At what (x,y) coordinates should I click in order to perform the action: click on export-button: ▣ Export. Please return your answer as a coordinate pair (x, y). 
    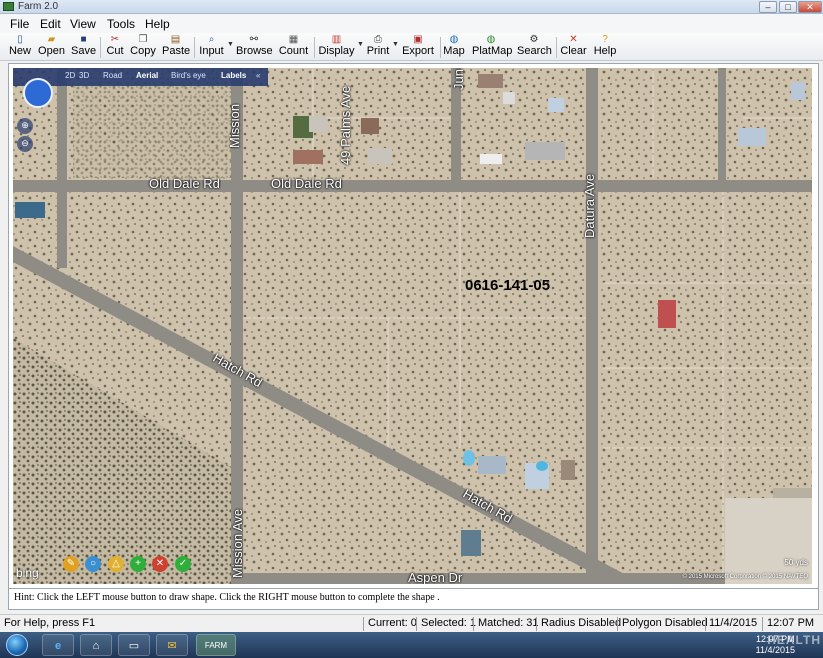
    Looking at the image, I should click on (418, 47).